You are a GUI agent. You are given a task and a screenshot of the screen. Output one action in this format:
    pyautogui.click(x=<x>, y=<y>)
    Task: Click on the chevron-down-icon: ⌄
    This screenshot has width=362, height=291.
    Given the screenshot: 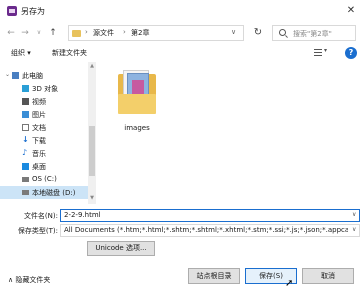 What is the action you would take?
    pyautogui.click(x=8, y=74)
    